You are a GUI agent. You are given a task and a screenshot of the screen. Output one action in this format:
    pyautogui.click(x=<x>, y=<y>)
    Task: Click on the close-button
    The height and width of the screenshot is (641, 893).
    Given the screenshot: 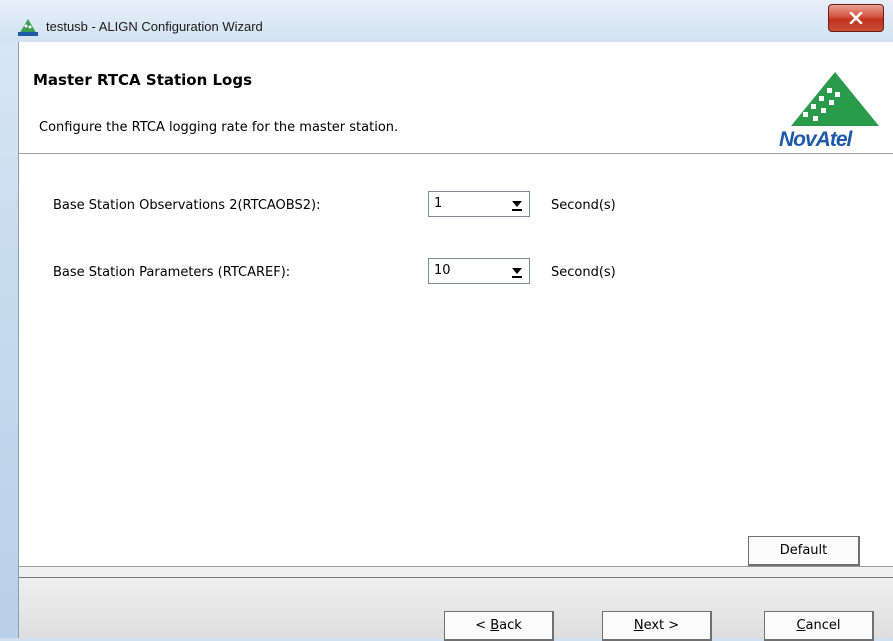 What is the action you would take?
    pyautogui.click(x=856, y=18)
    